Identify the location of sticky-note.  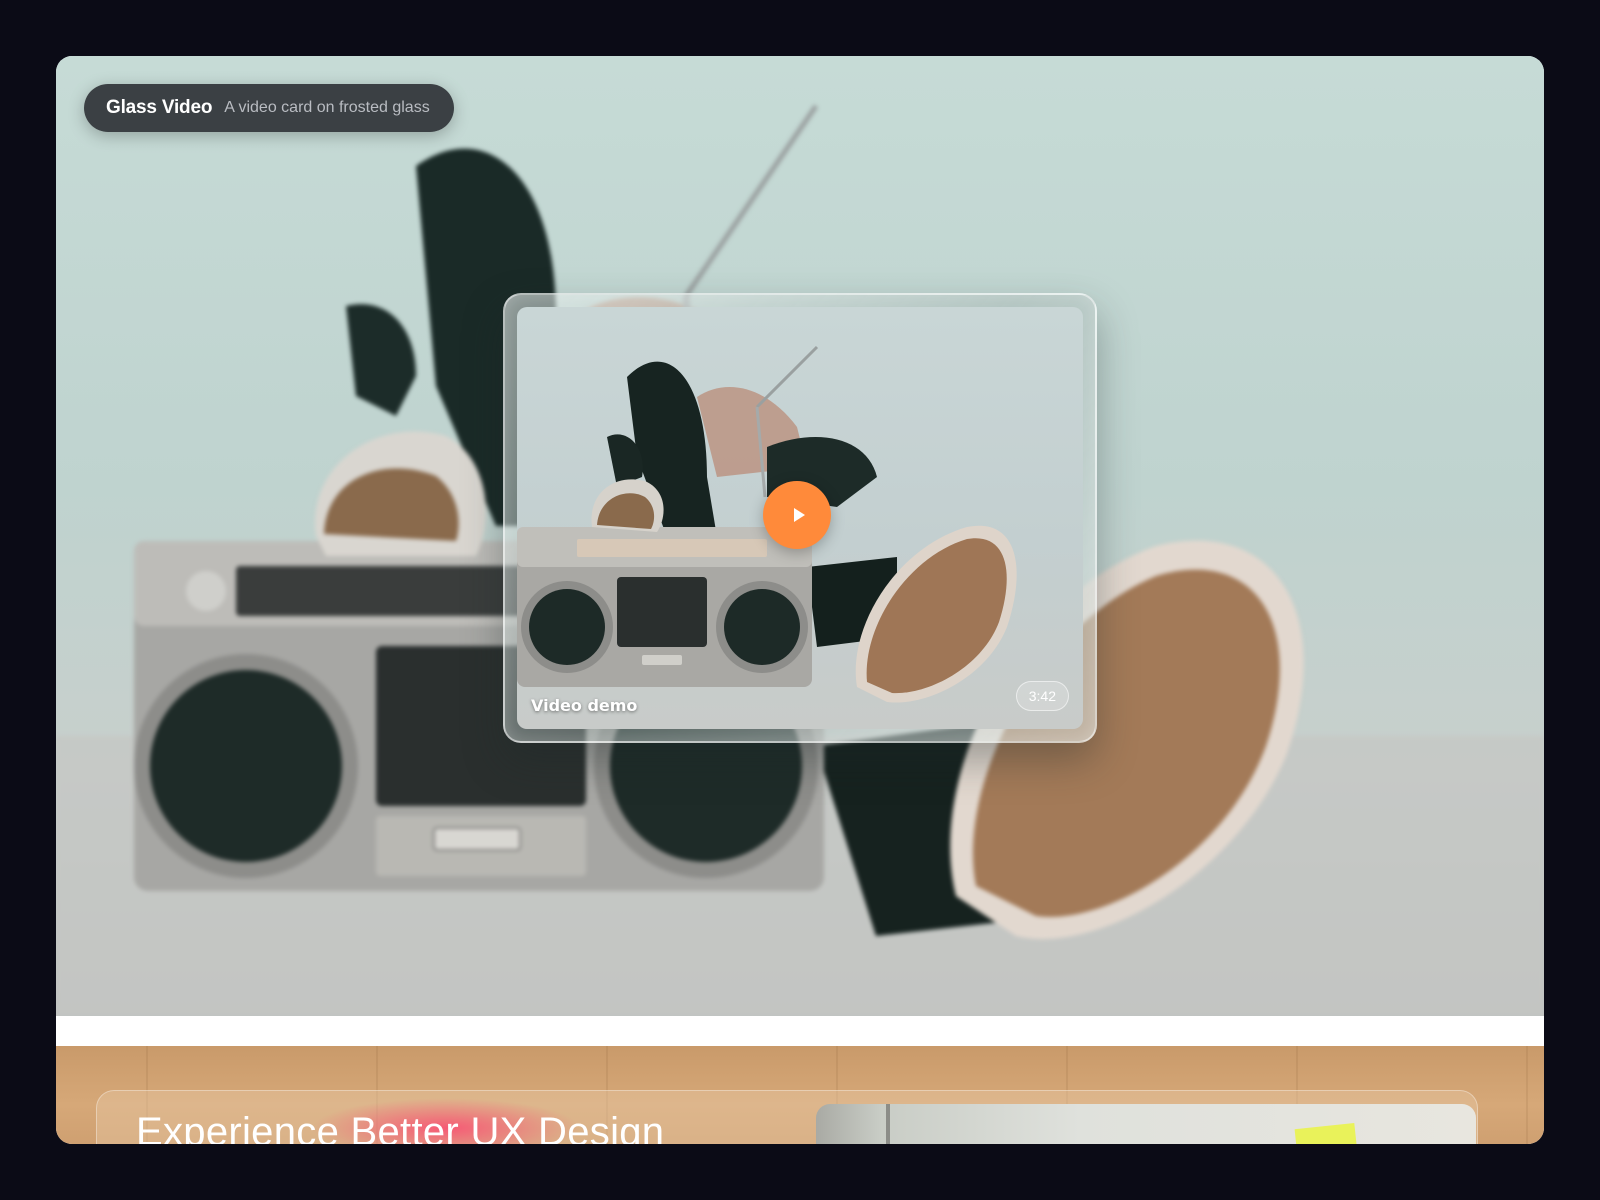
(1326, 1133).